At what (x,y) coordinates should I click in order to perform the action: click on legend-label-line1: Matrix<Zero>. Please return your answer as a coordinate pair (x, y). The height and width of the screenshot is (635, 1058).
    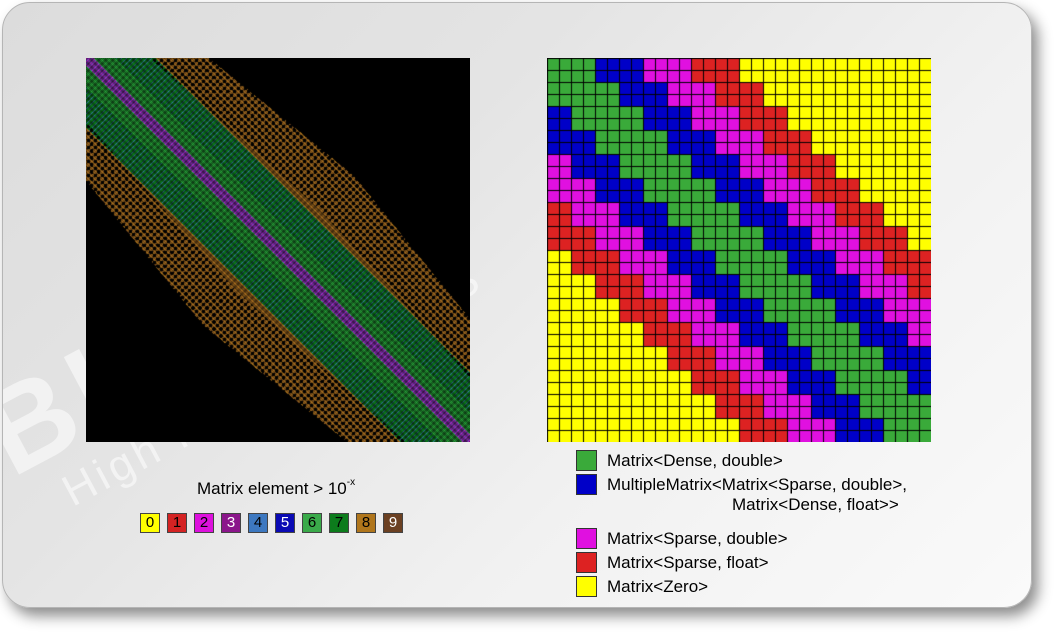
    Looking at the image, I should click on (658, 586).